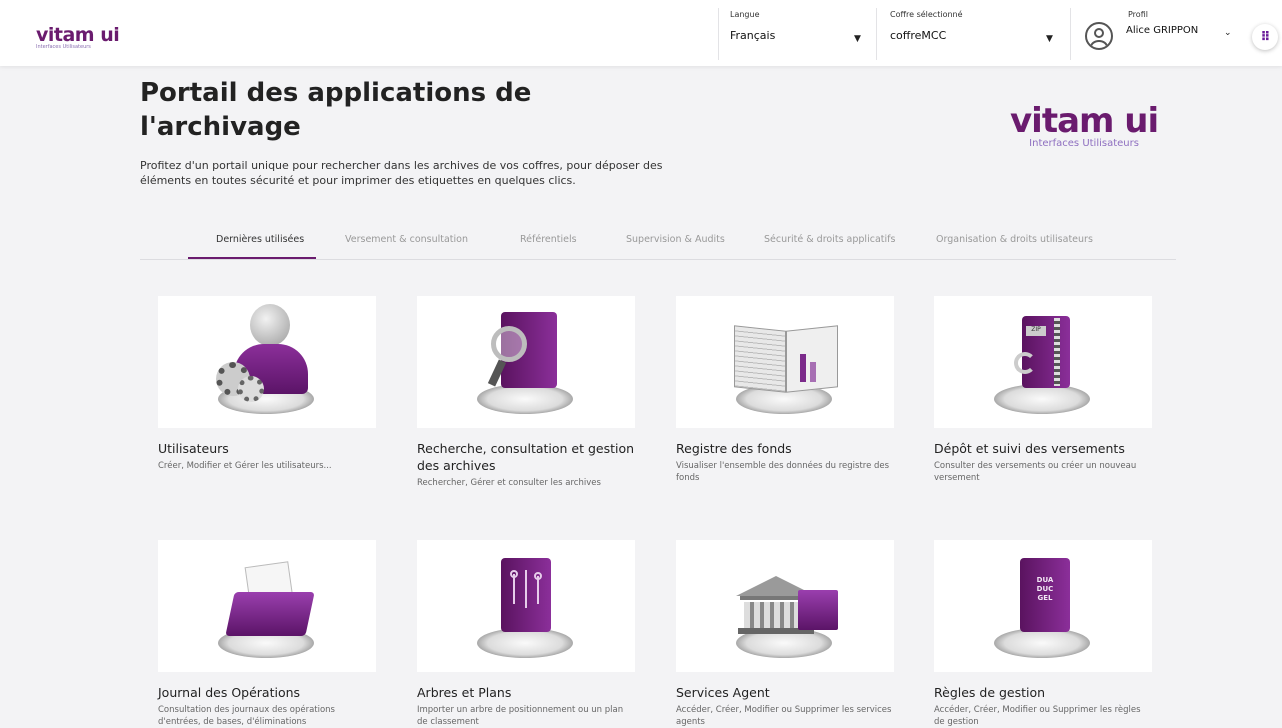  What do you see at coordinates (1084, 121) in the screenshot?
I see `hero-logo-text: vitam ui` at bounding box center [1084, 121].